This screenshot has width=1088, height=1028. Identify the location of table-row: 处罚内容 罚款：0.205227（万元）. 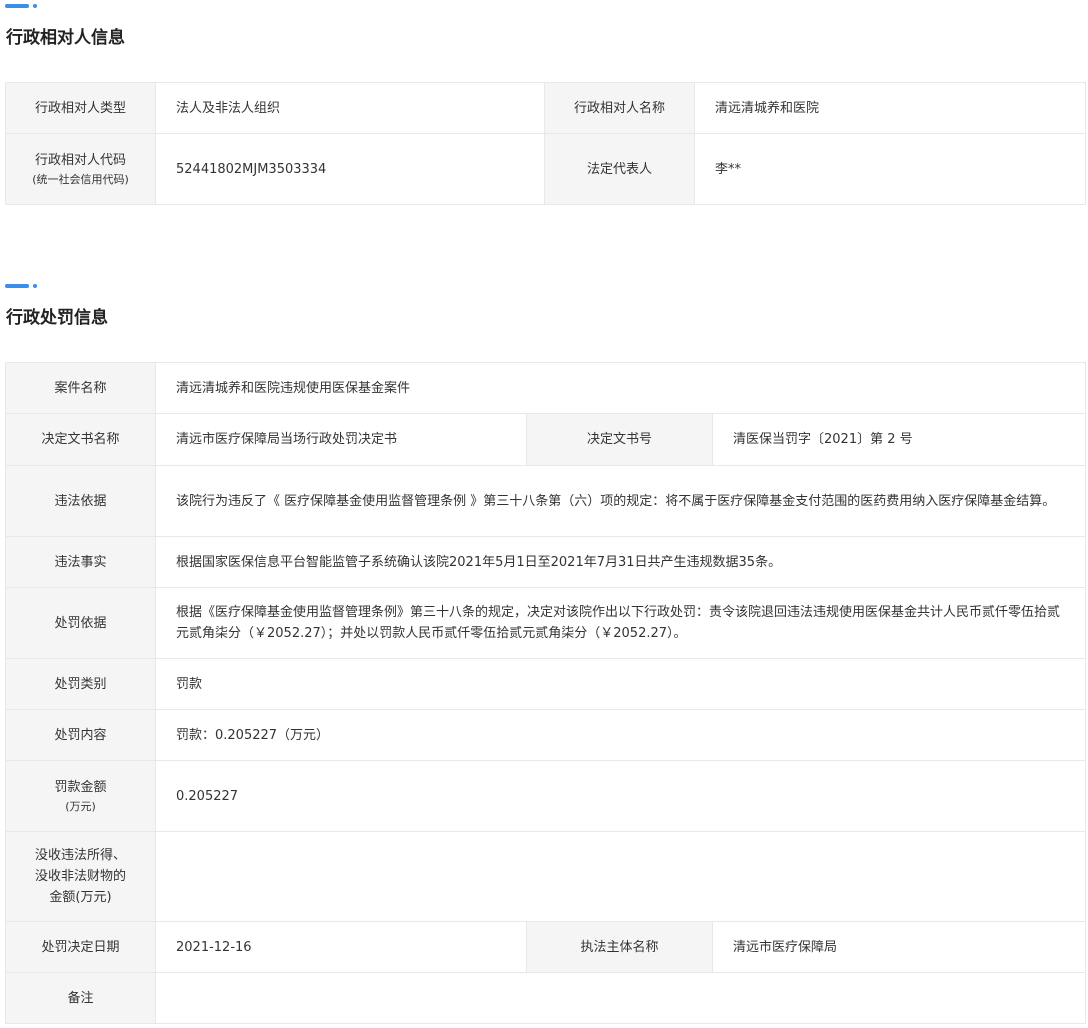
(545, 735).